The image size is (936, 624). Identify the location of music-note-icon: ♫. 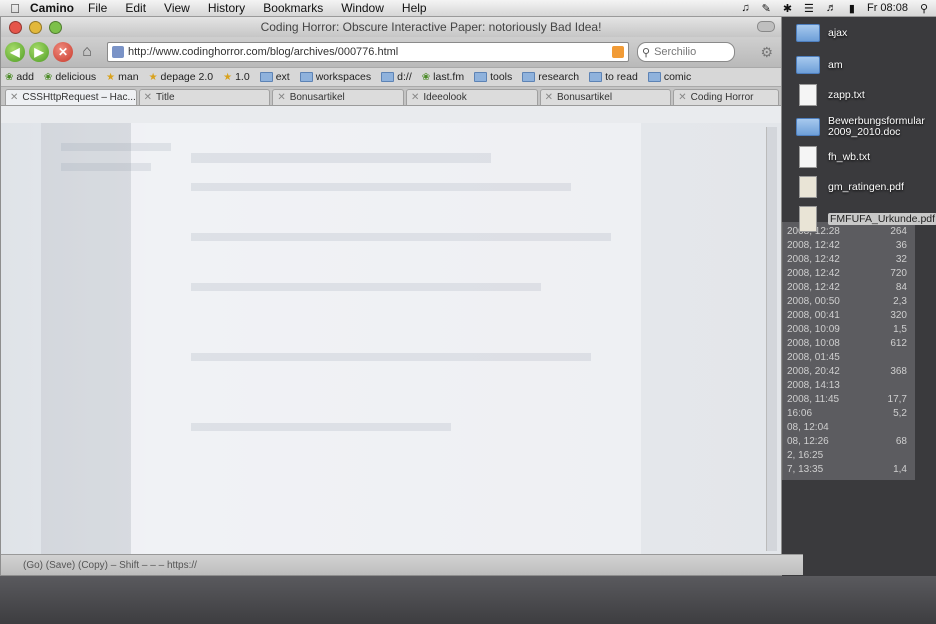
(745, 8).